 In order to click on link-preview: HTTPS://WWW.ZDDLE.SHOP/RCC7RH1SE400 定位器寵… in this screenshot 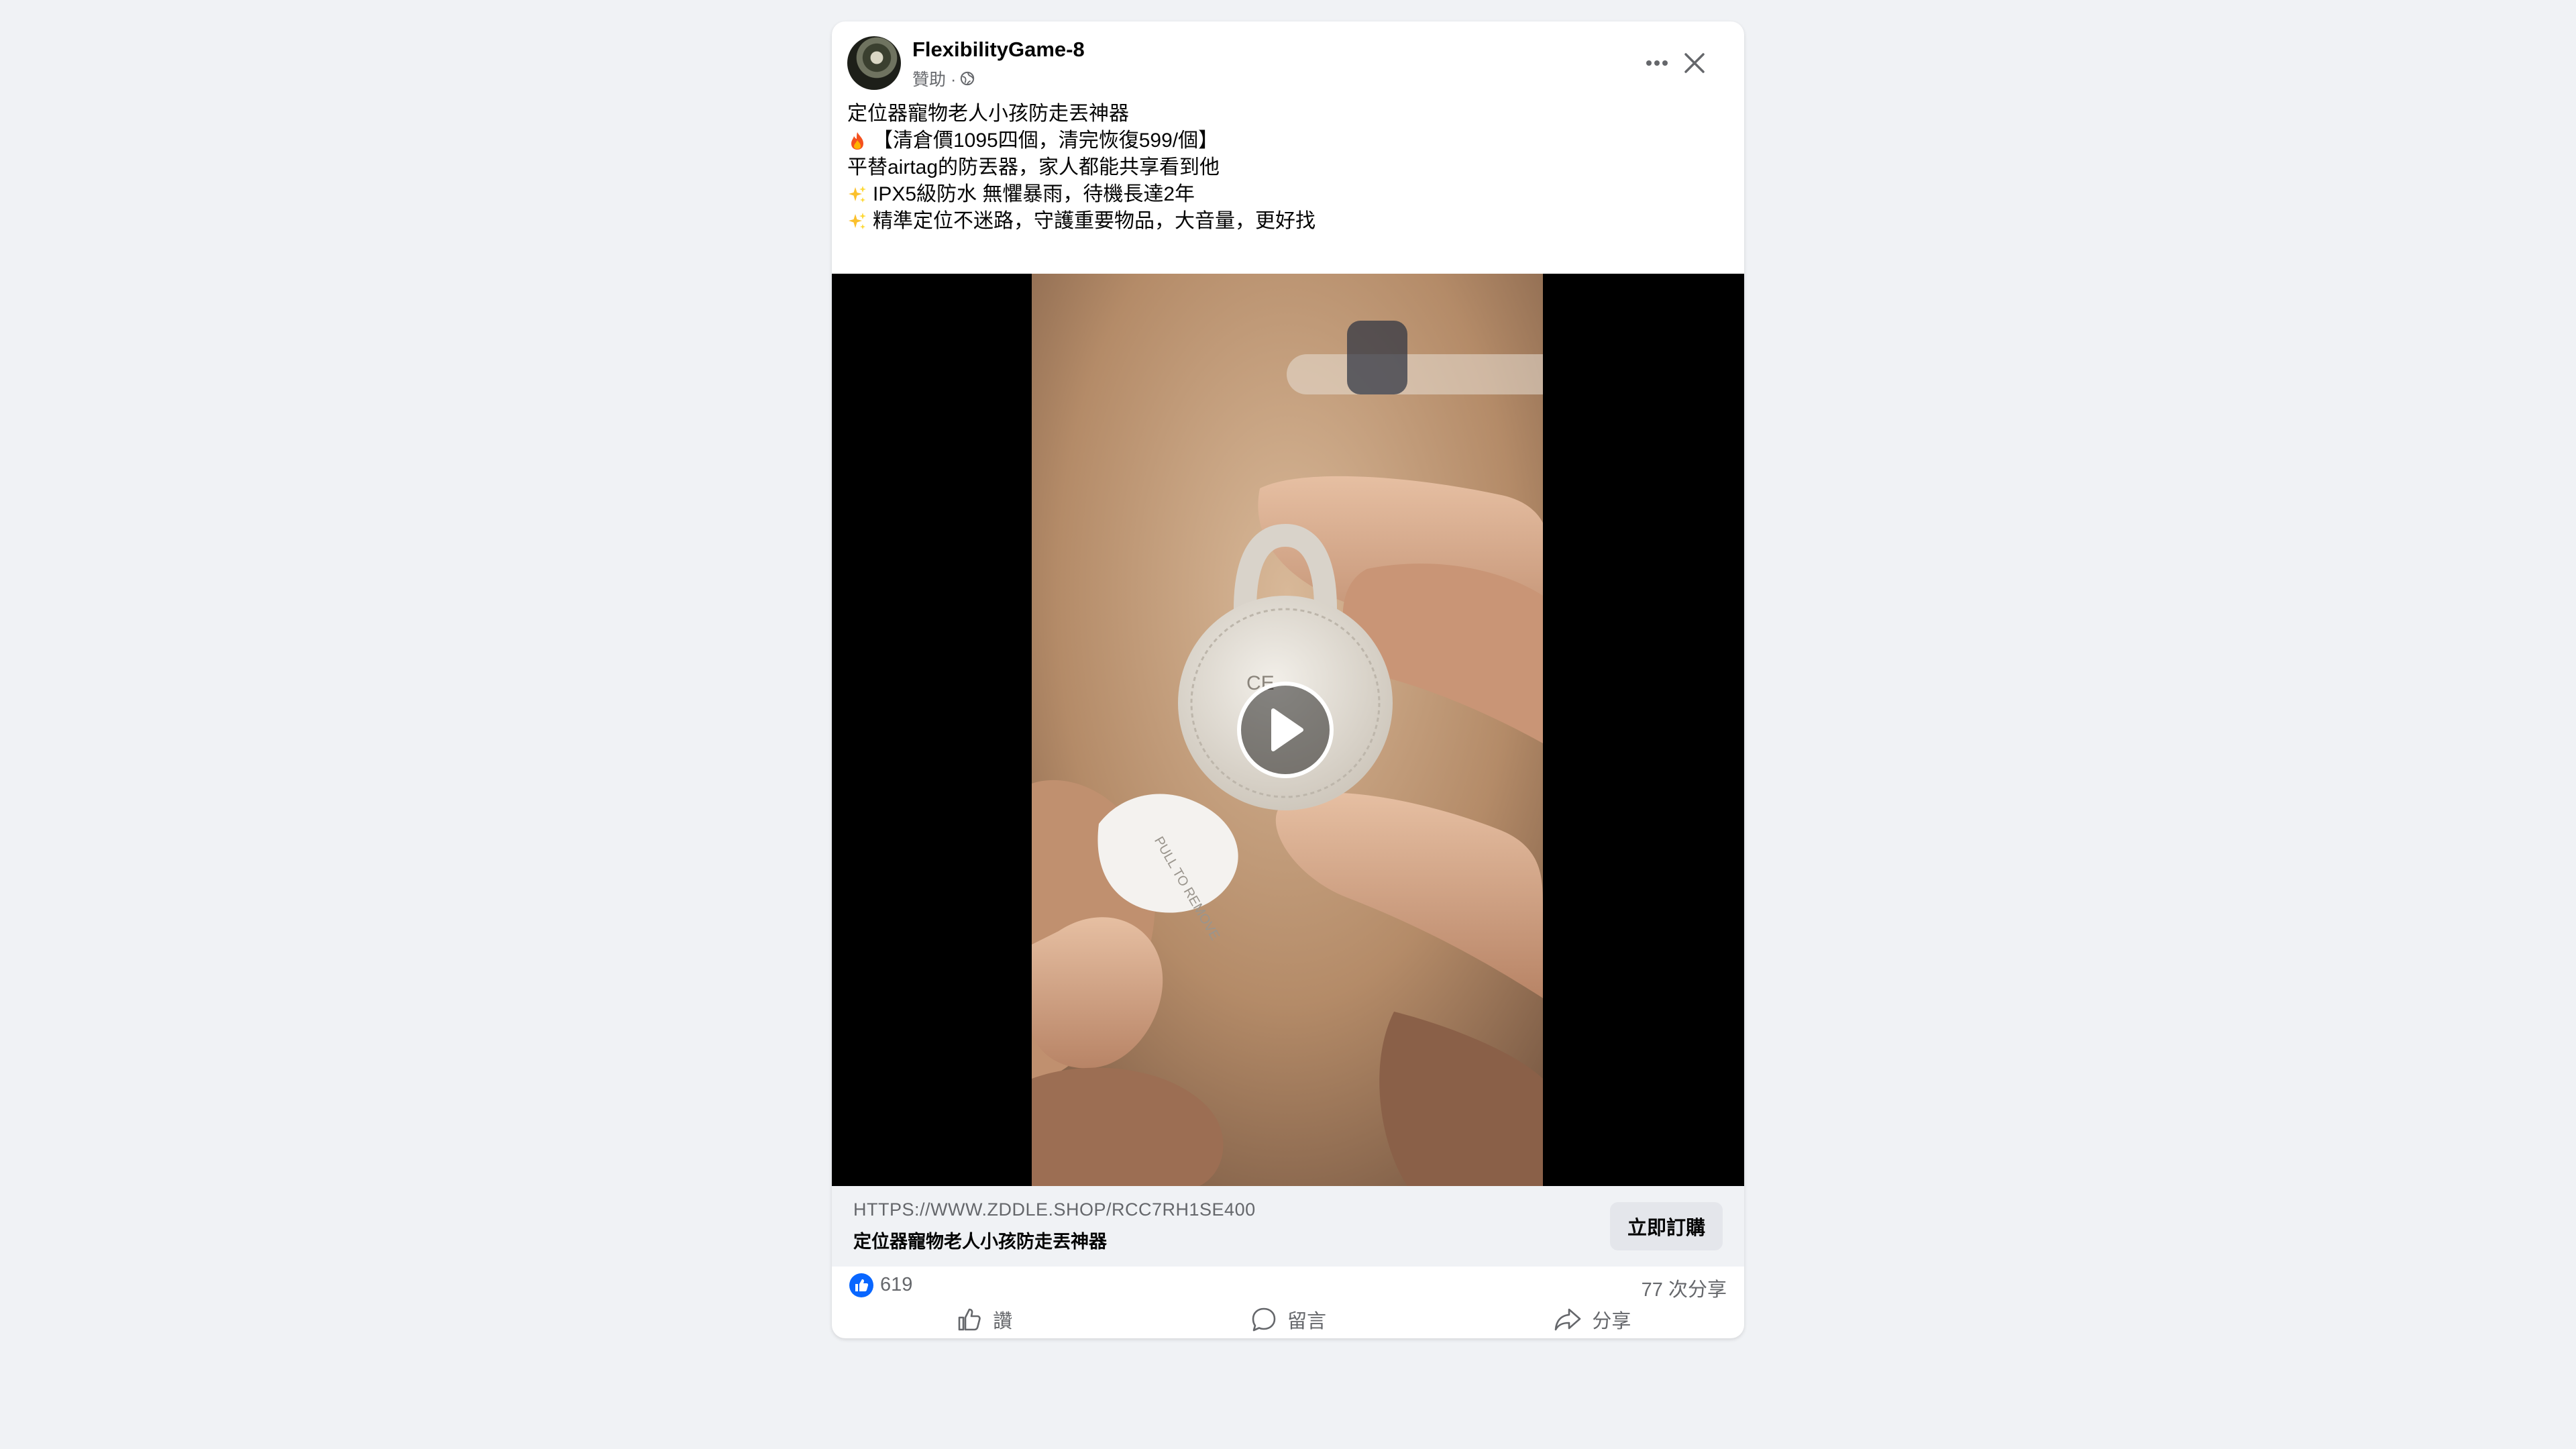, I will do `click(1288, 1226)`.